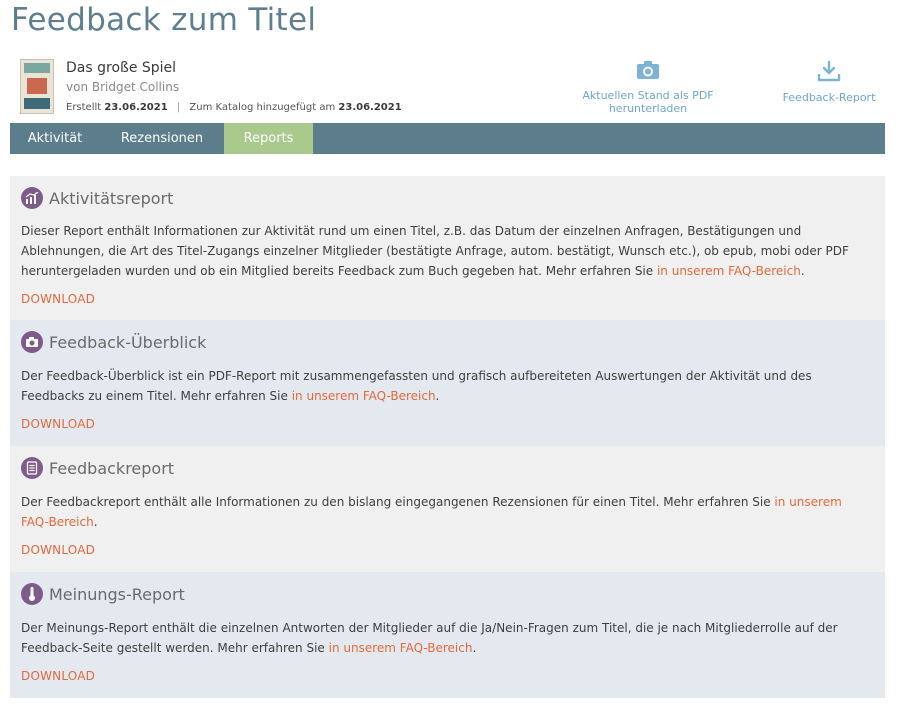  What do you see at coordinates (111, 198) in the screenshot?
I see `report-title-activity: Aktivitätsreport` at bounding box center [111, 198].